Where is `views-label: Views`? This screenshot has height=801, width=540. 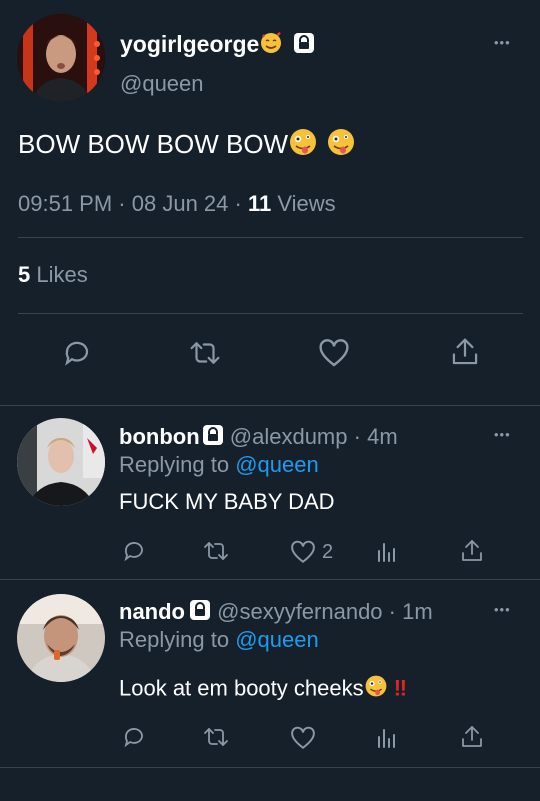
views-label: Views is located at coordinates (306, 203).